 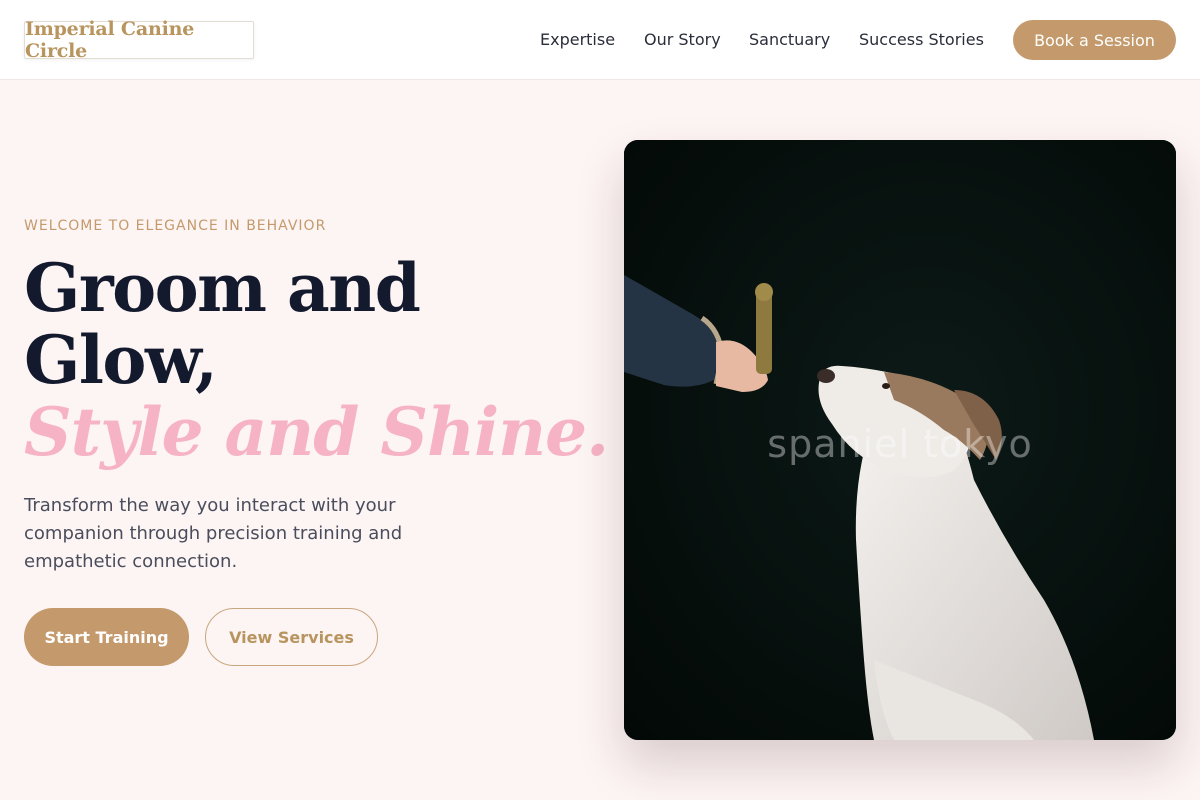 I want to click on nav-link-expertise: Expertise, so click(x=577, y=39).